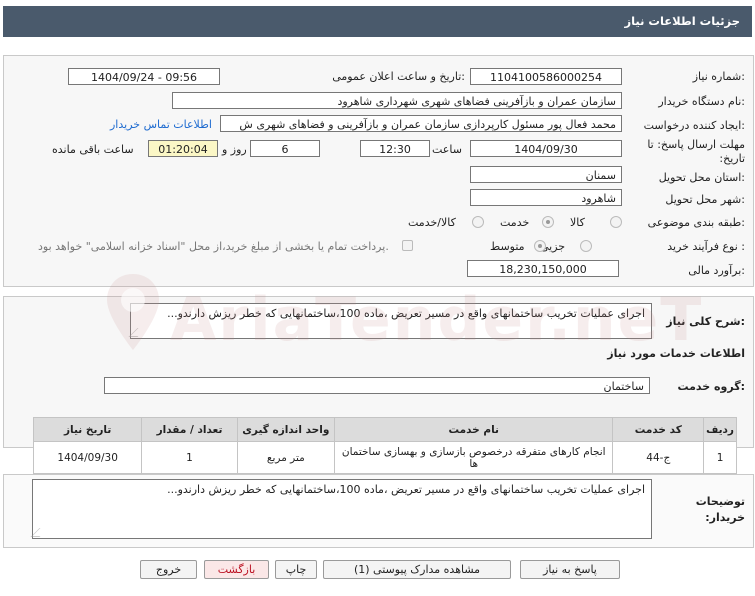 The width and height of the screenshot is (755, 596). I want to click on reply-button: پاسخ به نیاز, so click(570, 569).